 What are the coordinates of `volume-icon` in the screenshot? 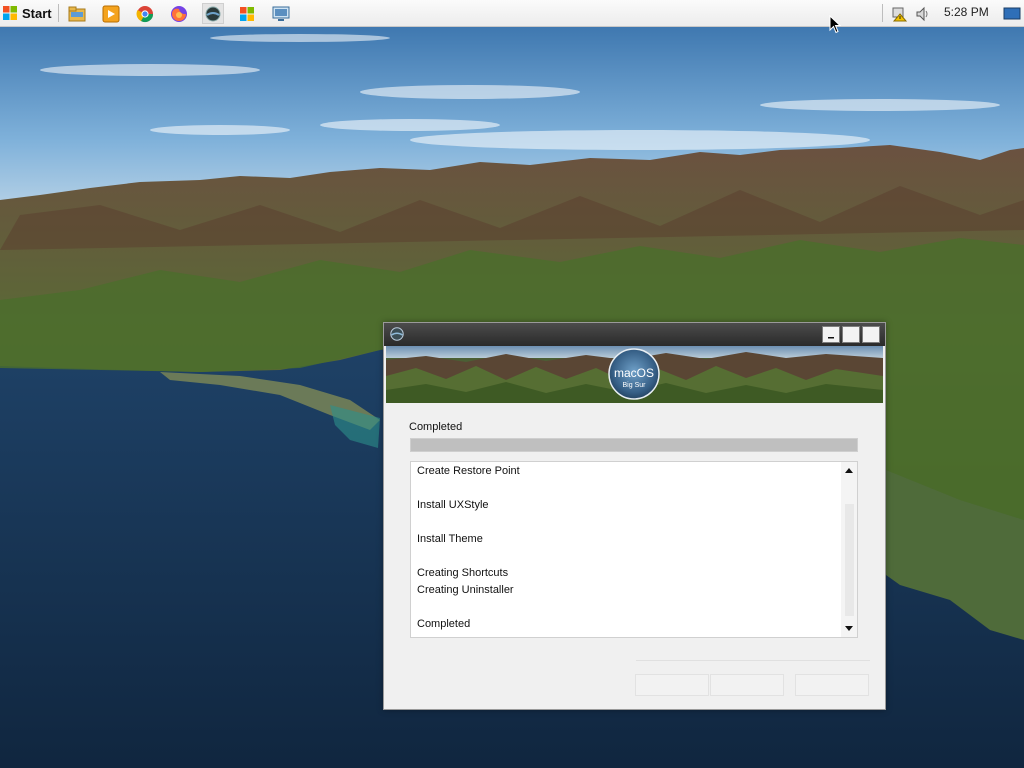 It's located at (923, 13).